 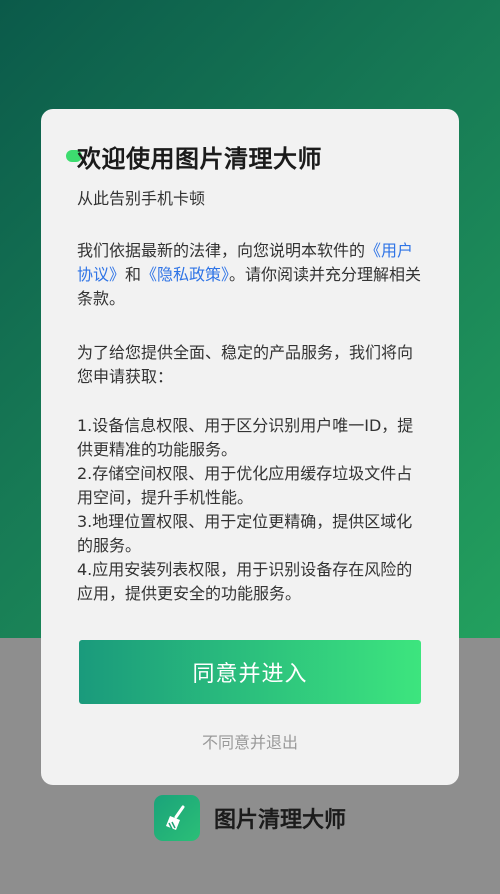 What do you see at coordinates (280, 820) in the screenshot?
I see `app-name: 图片清理大师` at bounding box center [280, 820].